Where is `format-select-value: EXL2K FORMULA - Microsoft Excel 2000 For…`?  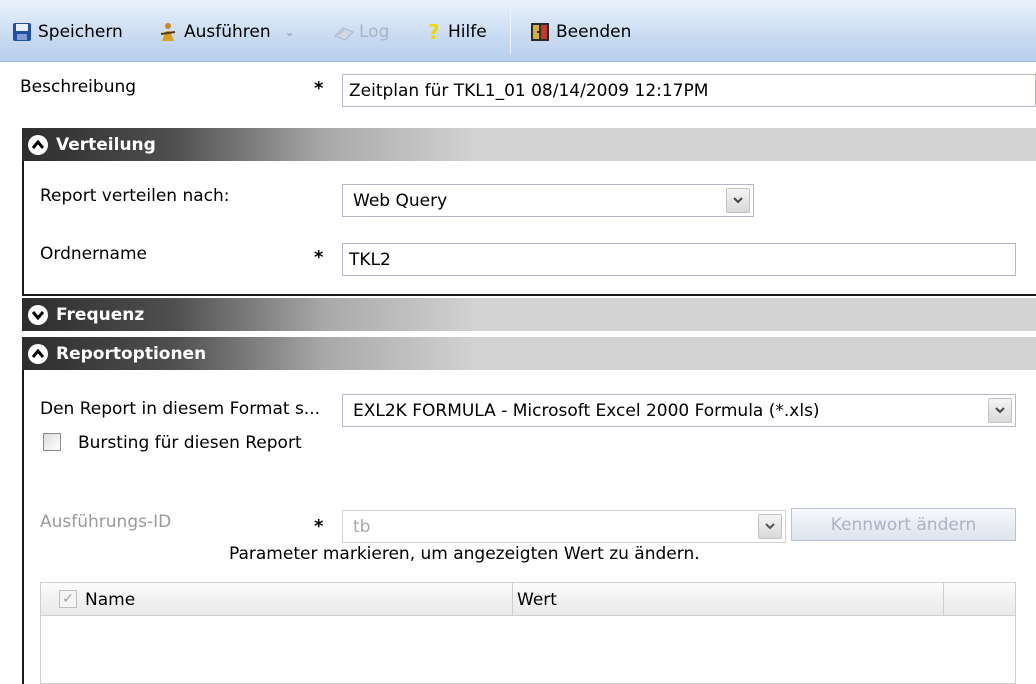
format-select-value: EXL2K FORMULA - Microsoft Excel 2000 For… is located at coordinates (586, 410).